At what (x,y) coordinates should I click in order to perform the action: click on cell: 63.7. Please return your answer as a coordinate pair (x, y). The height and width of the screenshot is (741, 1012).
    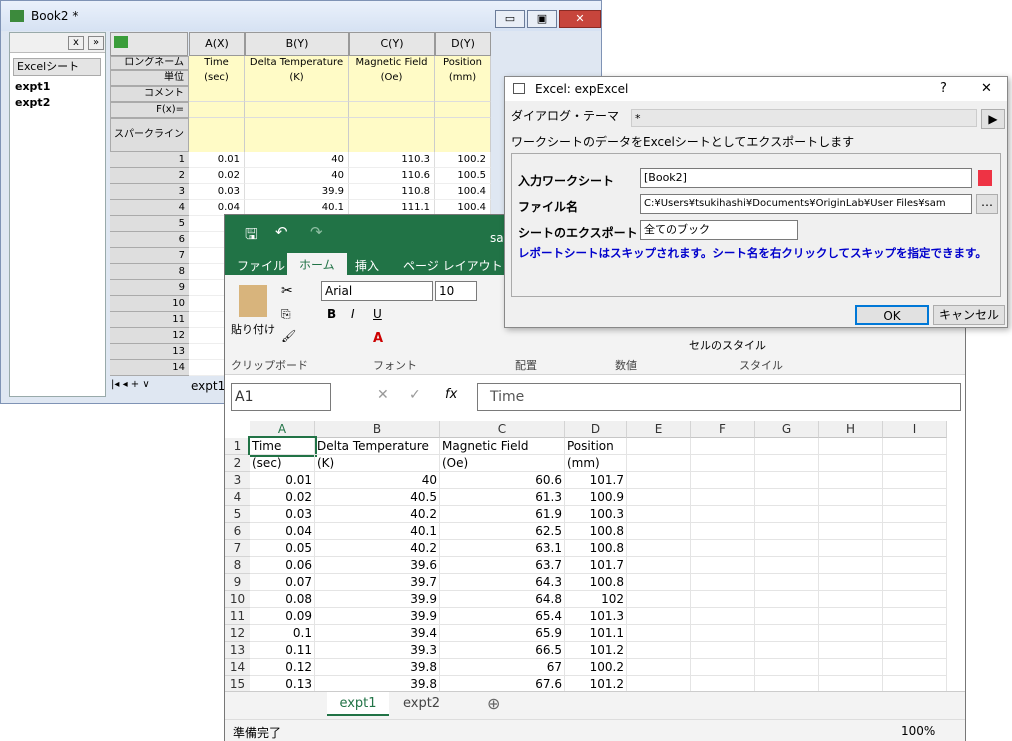
    Looking at the image, I should click on (502, 565).